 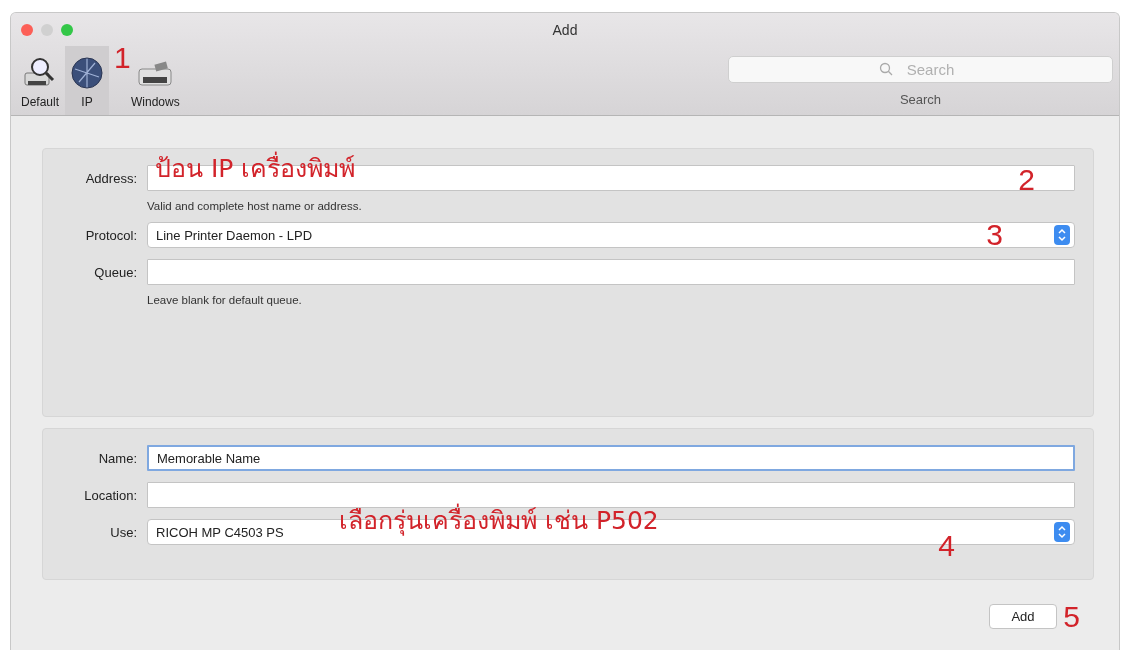 I want to click on field-label: Name:, so click(x=117, y=458).